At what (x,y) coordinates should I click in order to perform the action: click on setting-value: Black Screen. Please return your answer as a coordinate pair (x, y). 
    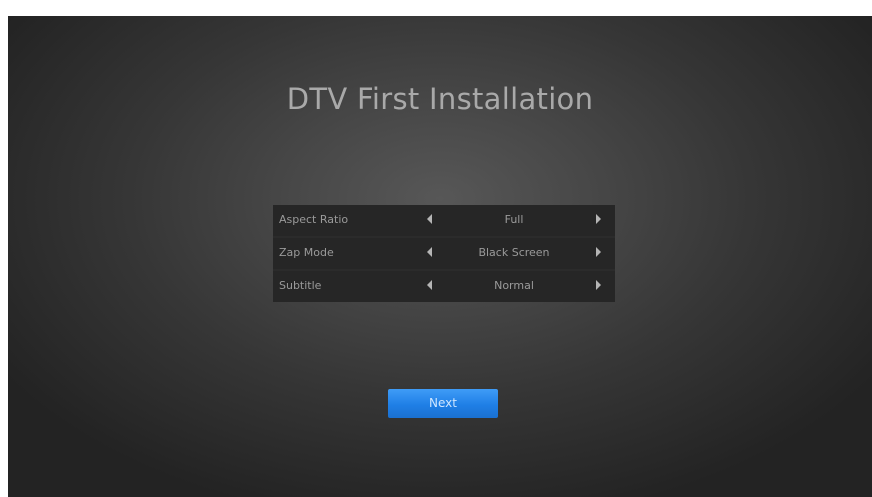
    Looking at the image, I should click on (514, 252).